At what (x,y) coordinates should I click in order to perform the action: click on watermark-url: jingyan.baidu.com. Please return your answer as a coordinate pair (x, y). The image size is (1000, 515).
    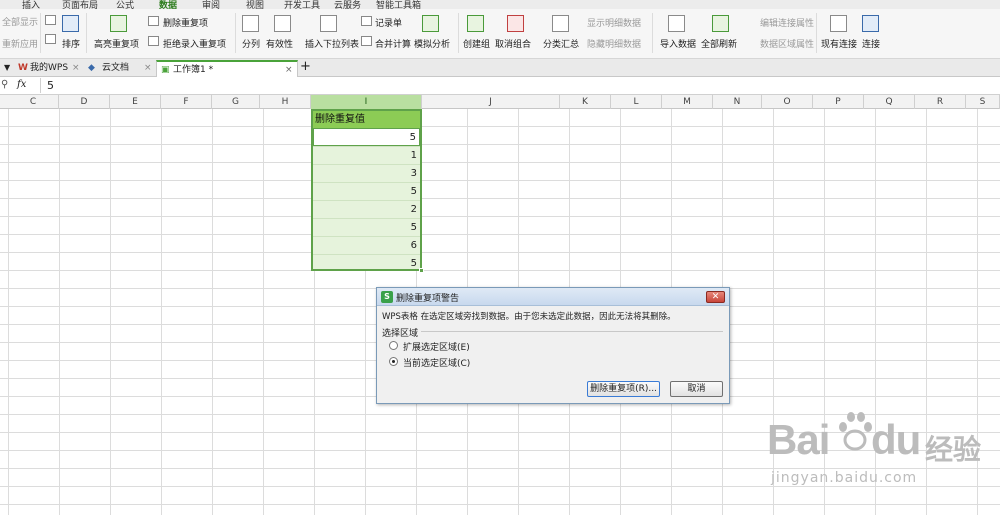
    Looking at the image, I should click on (844, 478).